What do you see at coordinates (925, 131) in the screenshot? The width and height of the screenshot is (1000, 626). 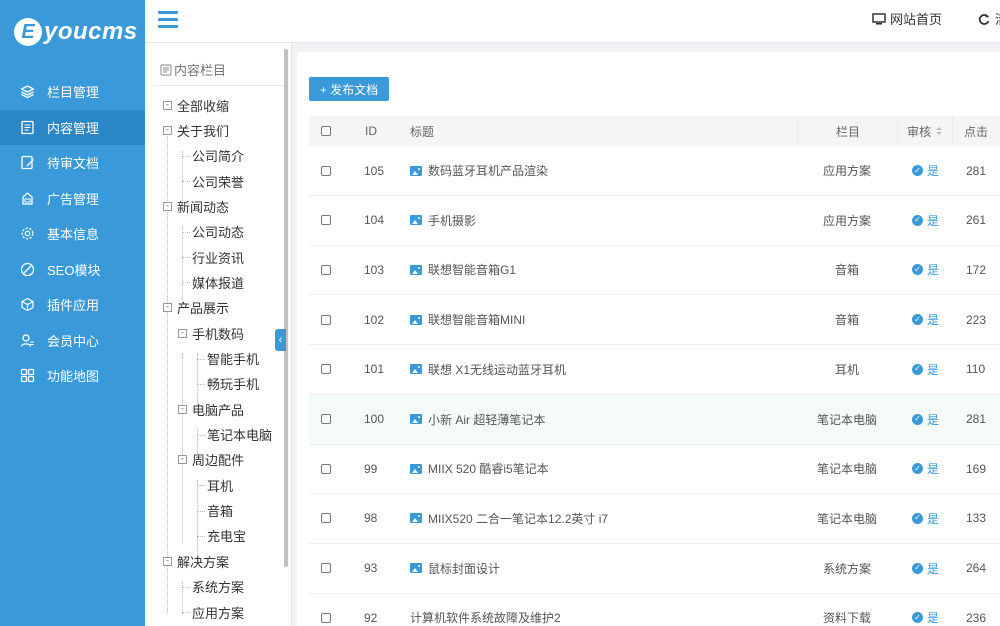 I see `col-audit: 审核` at bounding box center [925, 131].